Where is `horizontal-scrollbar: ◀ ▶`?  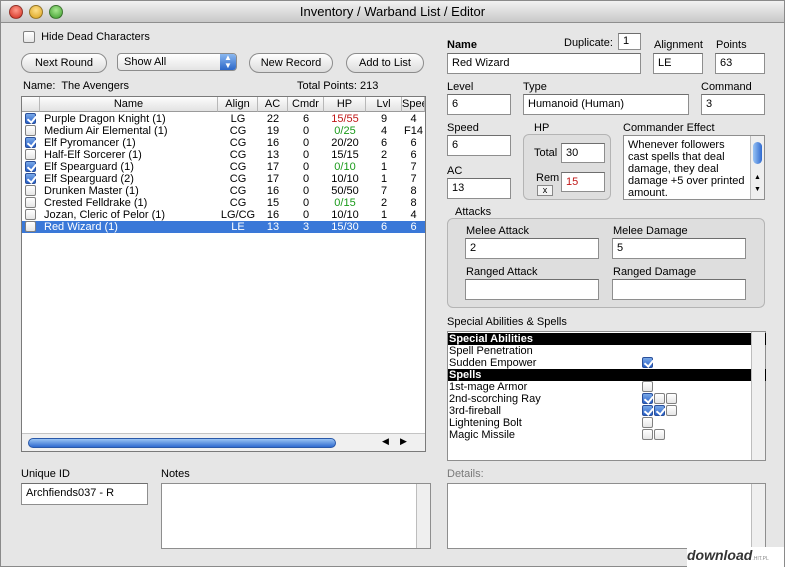 horizontal-scrollbar: ◀ ▶ is located at coordinates (223, 442).